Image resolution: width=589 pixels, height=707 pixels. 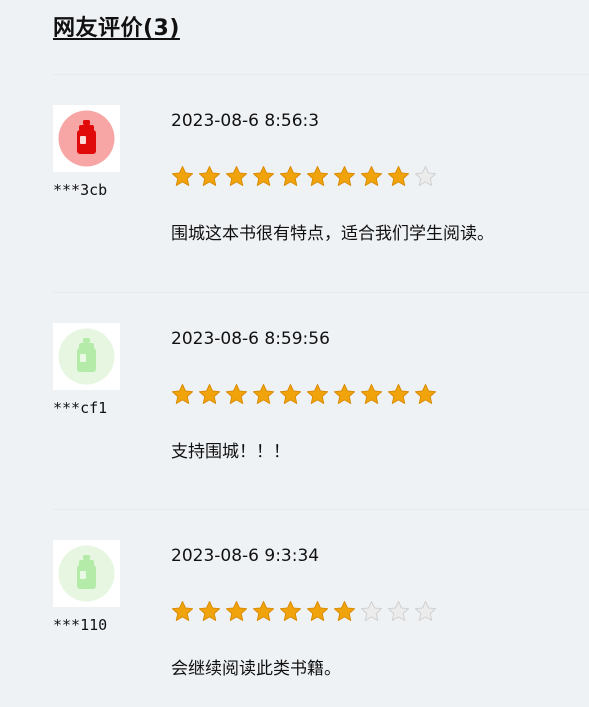 What do you see at coordinates (80, 625) in the screenshot?
I see `username: ***110` at bounding box center [80, 625].